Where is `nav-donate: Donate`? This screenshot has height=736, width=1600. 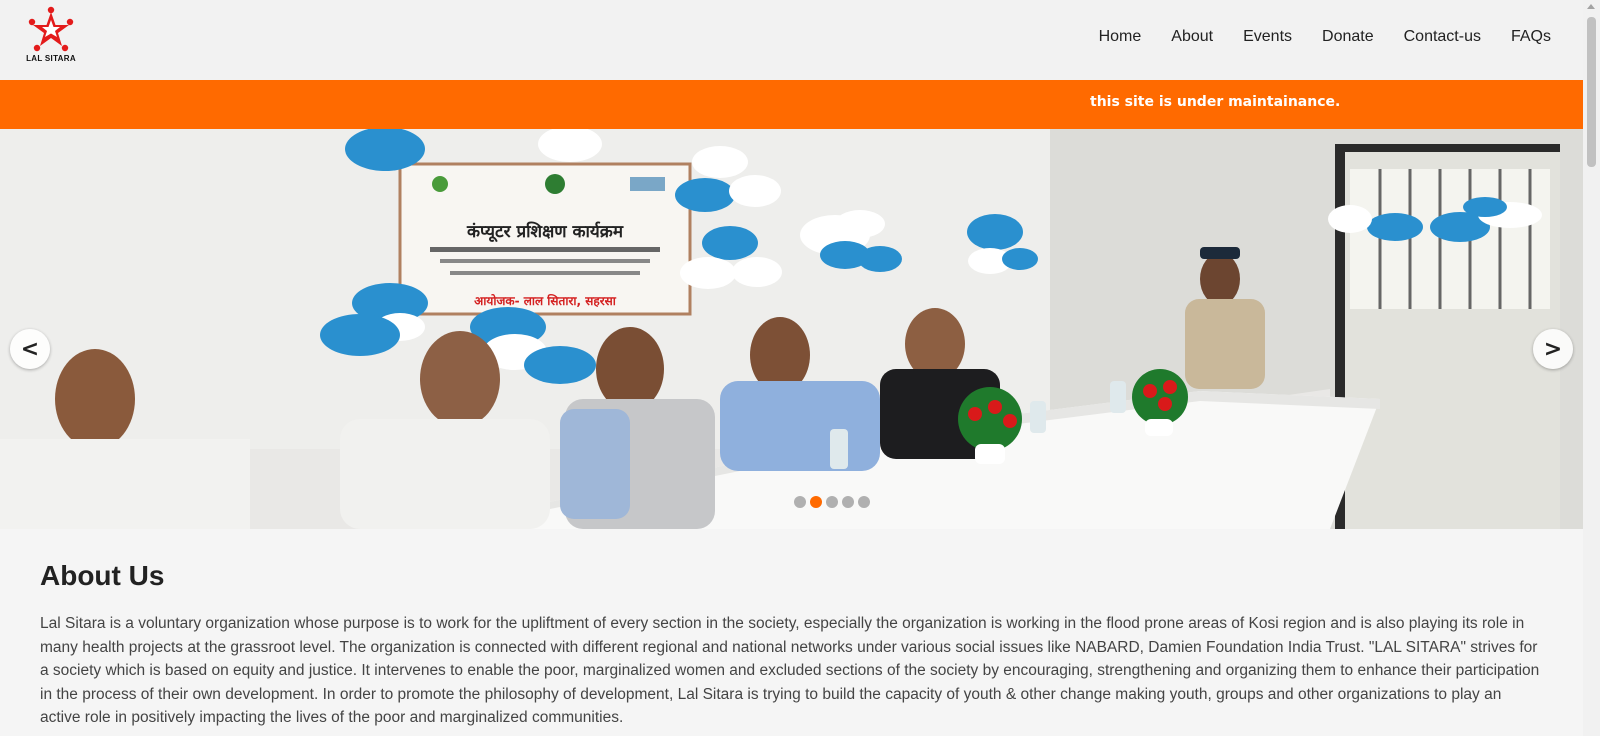 nav-donate: Donate is located at coordinates (1348, 37).